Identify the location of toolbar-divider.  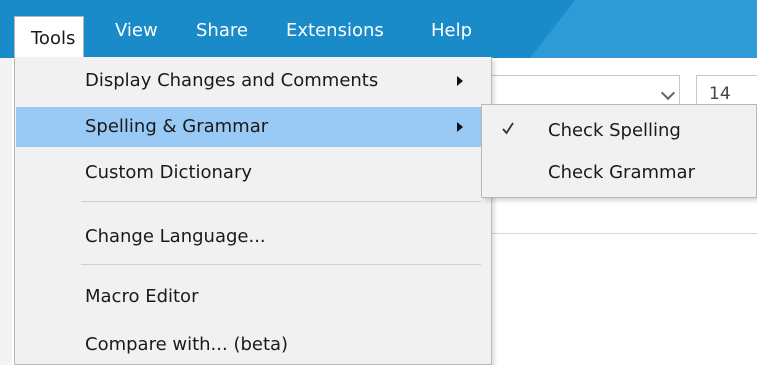
(623, 233).